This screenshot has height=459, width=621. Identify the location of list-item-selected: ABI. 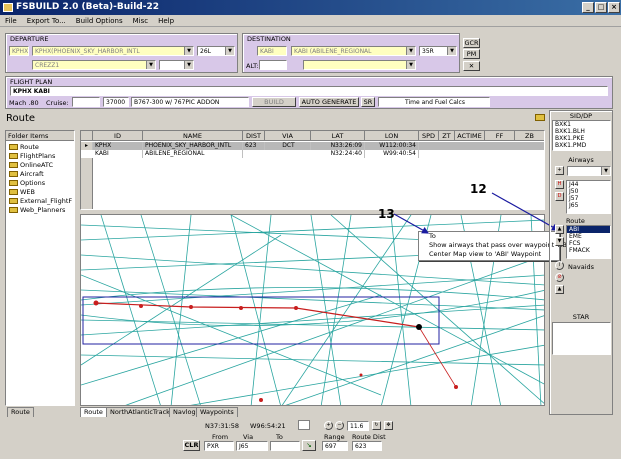
(588, 229).